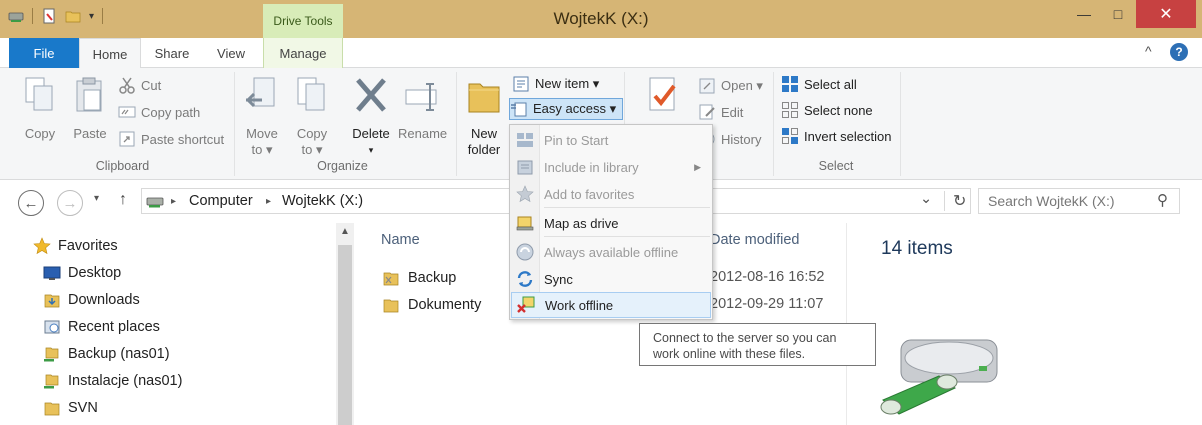 This screenshot has height=425, width=1202. Describe the element at coordinates (431, 305) in the screenshot. I see `file-row: Dokumenty` at that location.